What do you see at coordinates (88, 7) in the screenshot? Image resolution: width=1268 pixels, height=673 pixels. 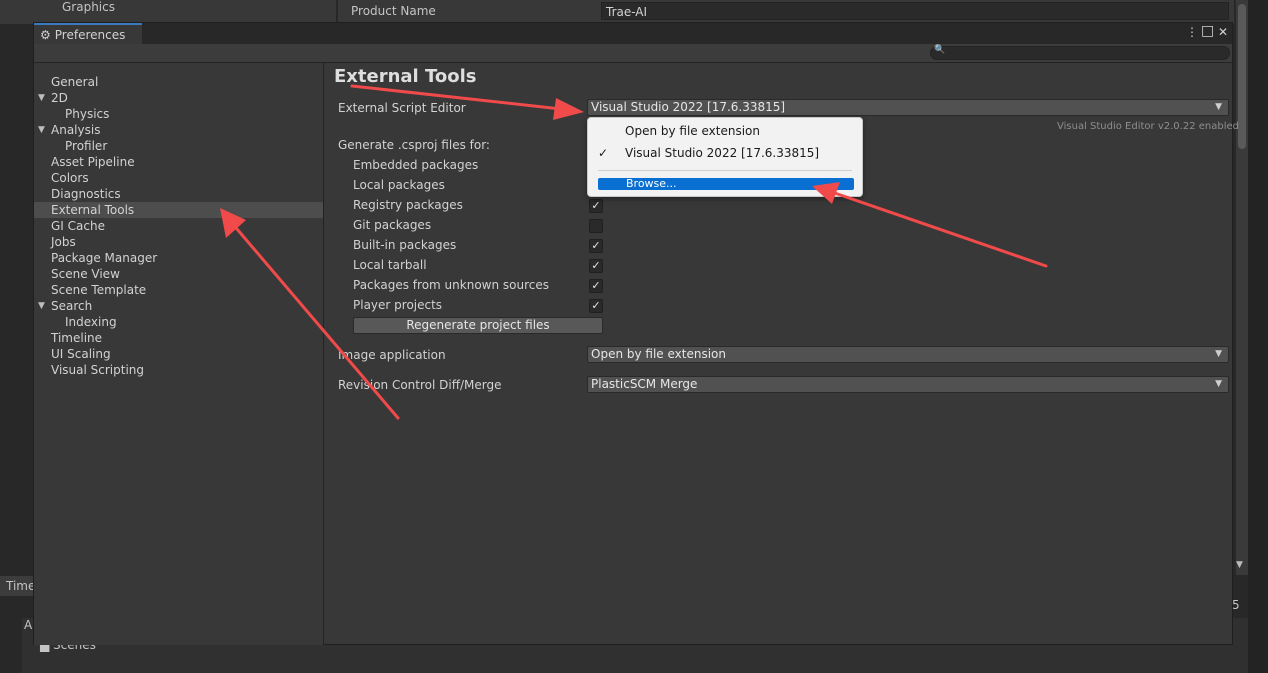 I see `project-settings-item-graphics: Graphics` at bounding box center [88, 7].